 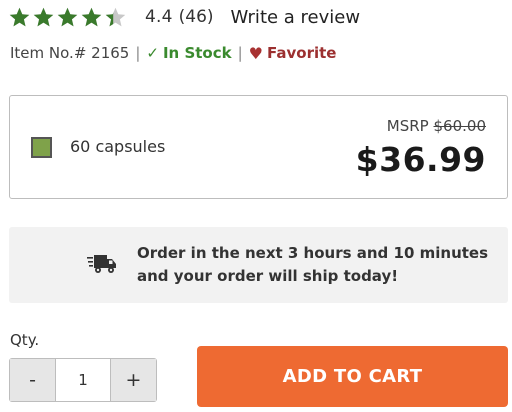 What do you see at coordinates (352, 376) in the screenshot?
I see `add-to-cart-button: ADD TO CART` at bounding box center [352, 376].